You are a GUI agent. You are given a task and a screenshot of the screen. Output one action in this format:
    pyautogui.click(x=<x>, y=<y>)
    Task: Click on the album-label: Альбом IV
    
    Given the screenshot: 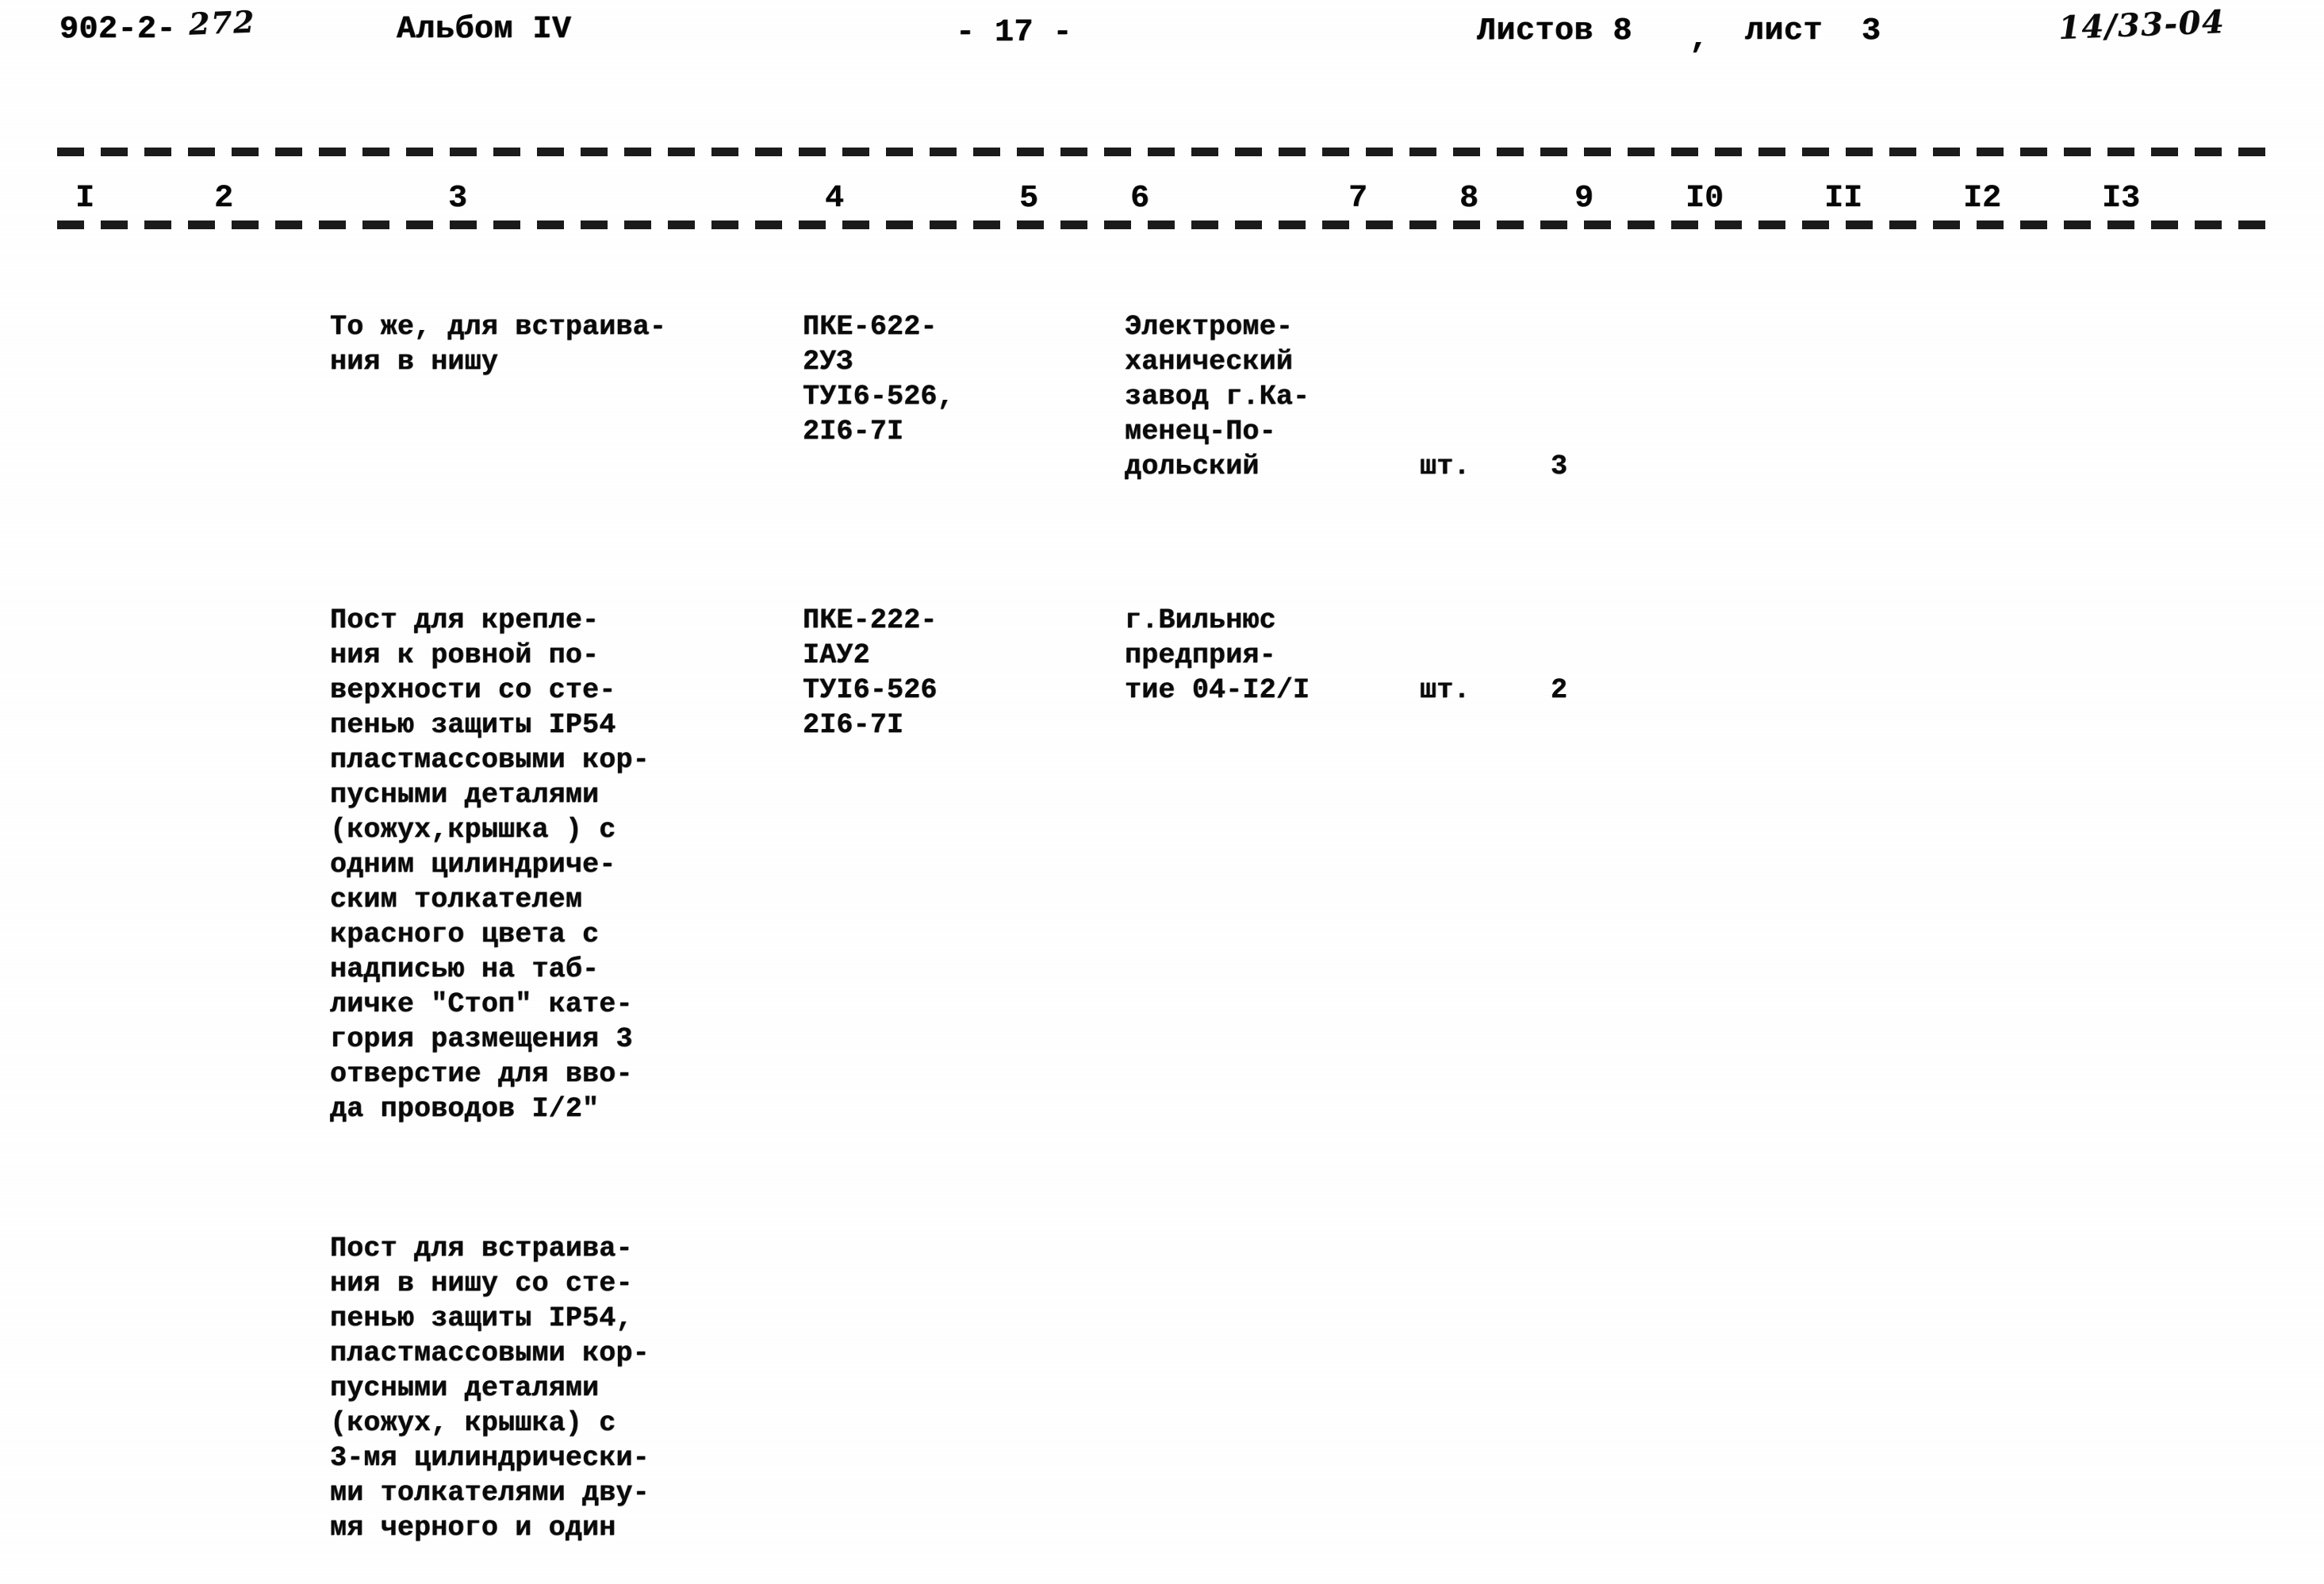 What is the action you would take?
    pyautogui.click(x=484, y=30)
    